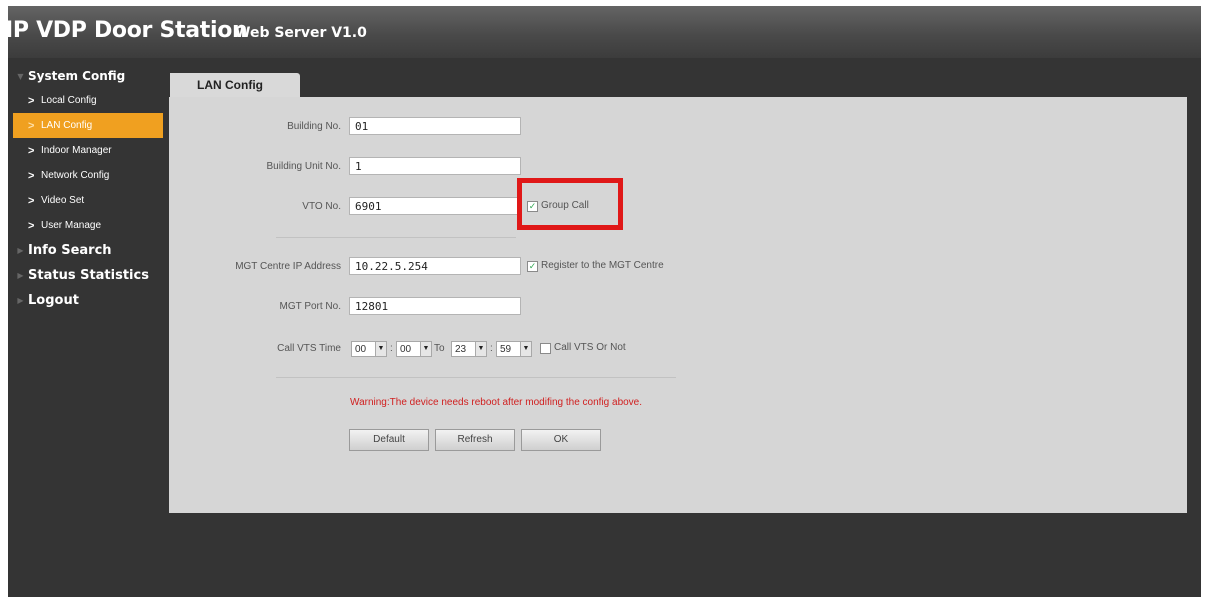 The width and height of the screenshot is (1209, 597). What do you see at coordinates (475, 440) in the screenshot?
I see `refresh-button: Refresh` at bounding box center [475, 440].